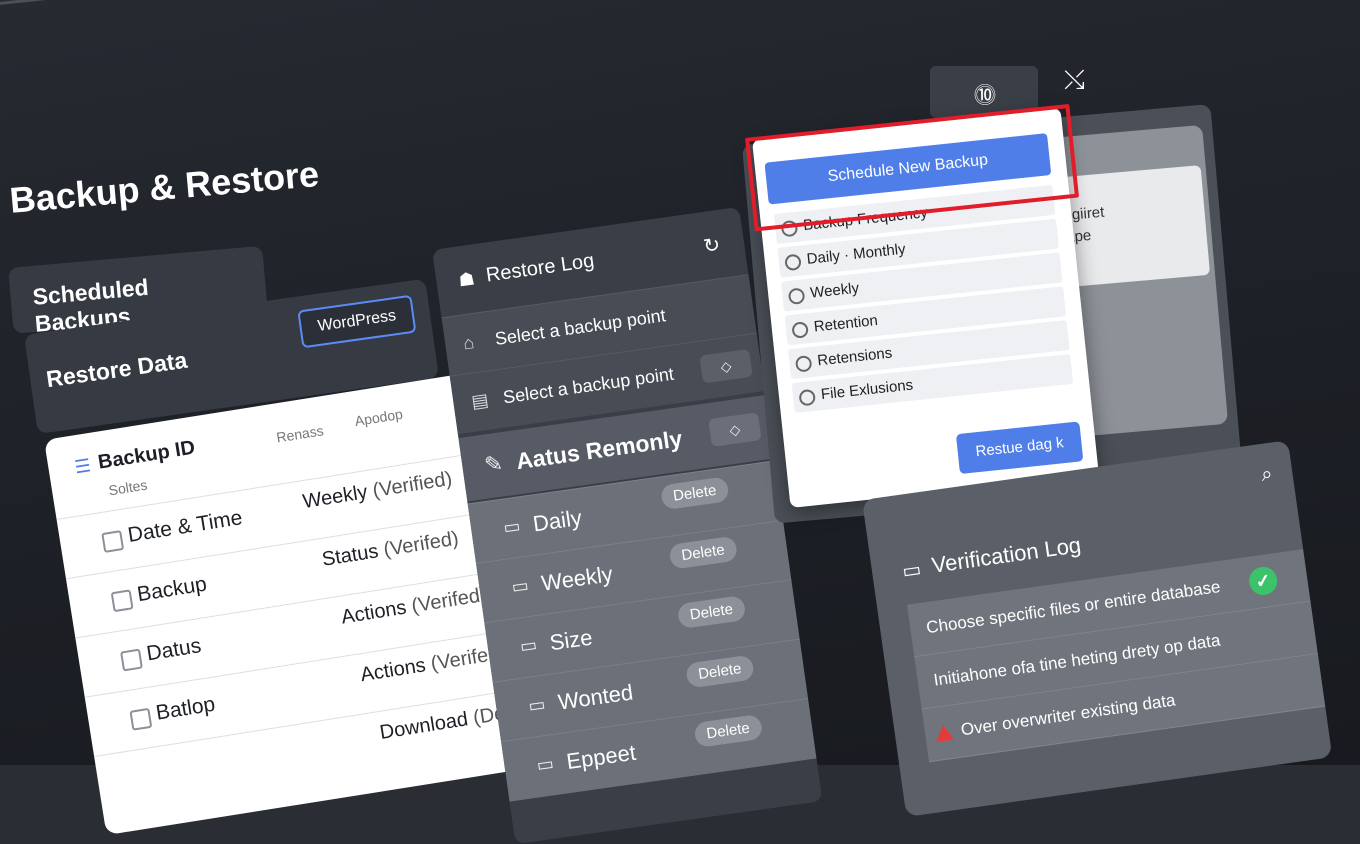 The width and height of the screenshot is (1360, 844). What do you see at coordinates (571, 640) in the screenshot?
I see `item-label: Size` at bounding box center [571, 640].